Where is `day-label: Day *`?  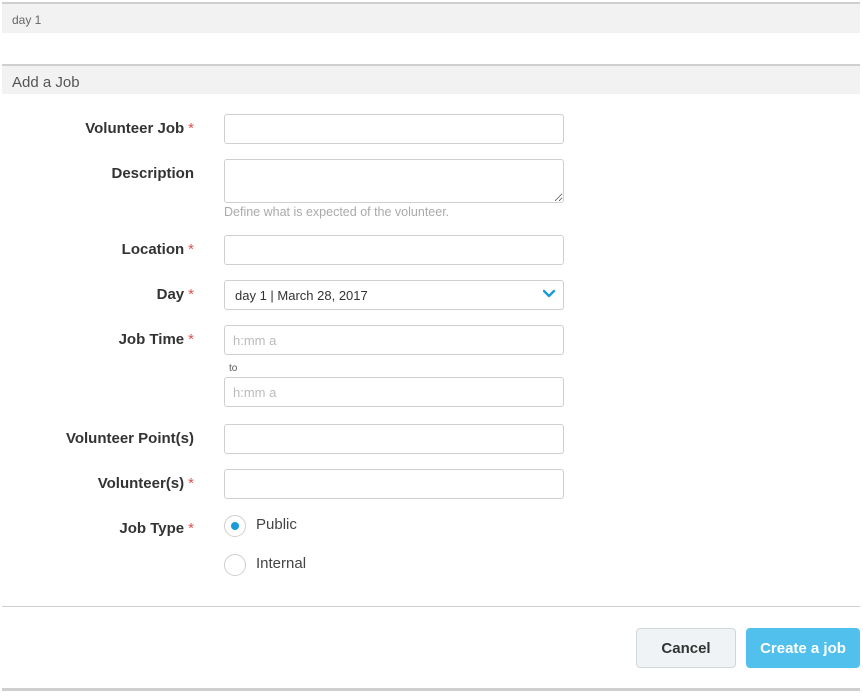
day-label: Day * is located at coordinates (175, 294).